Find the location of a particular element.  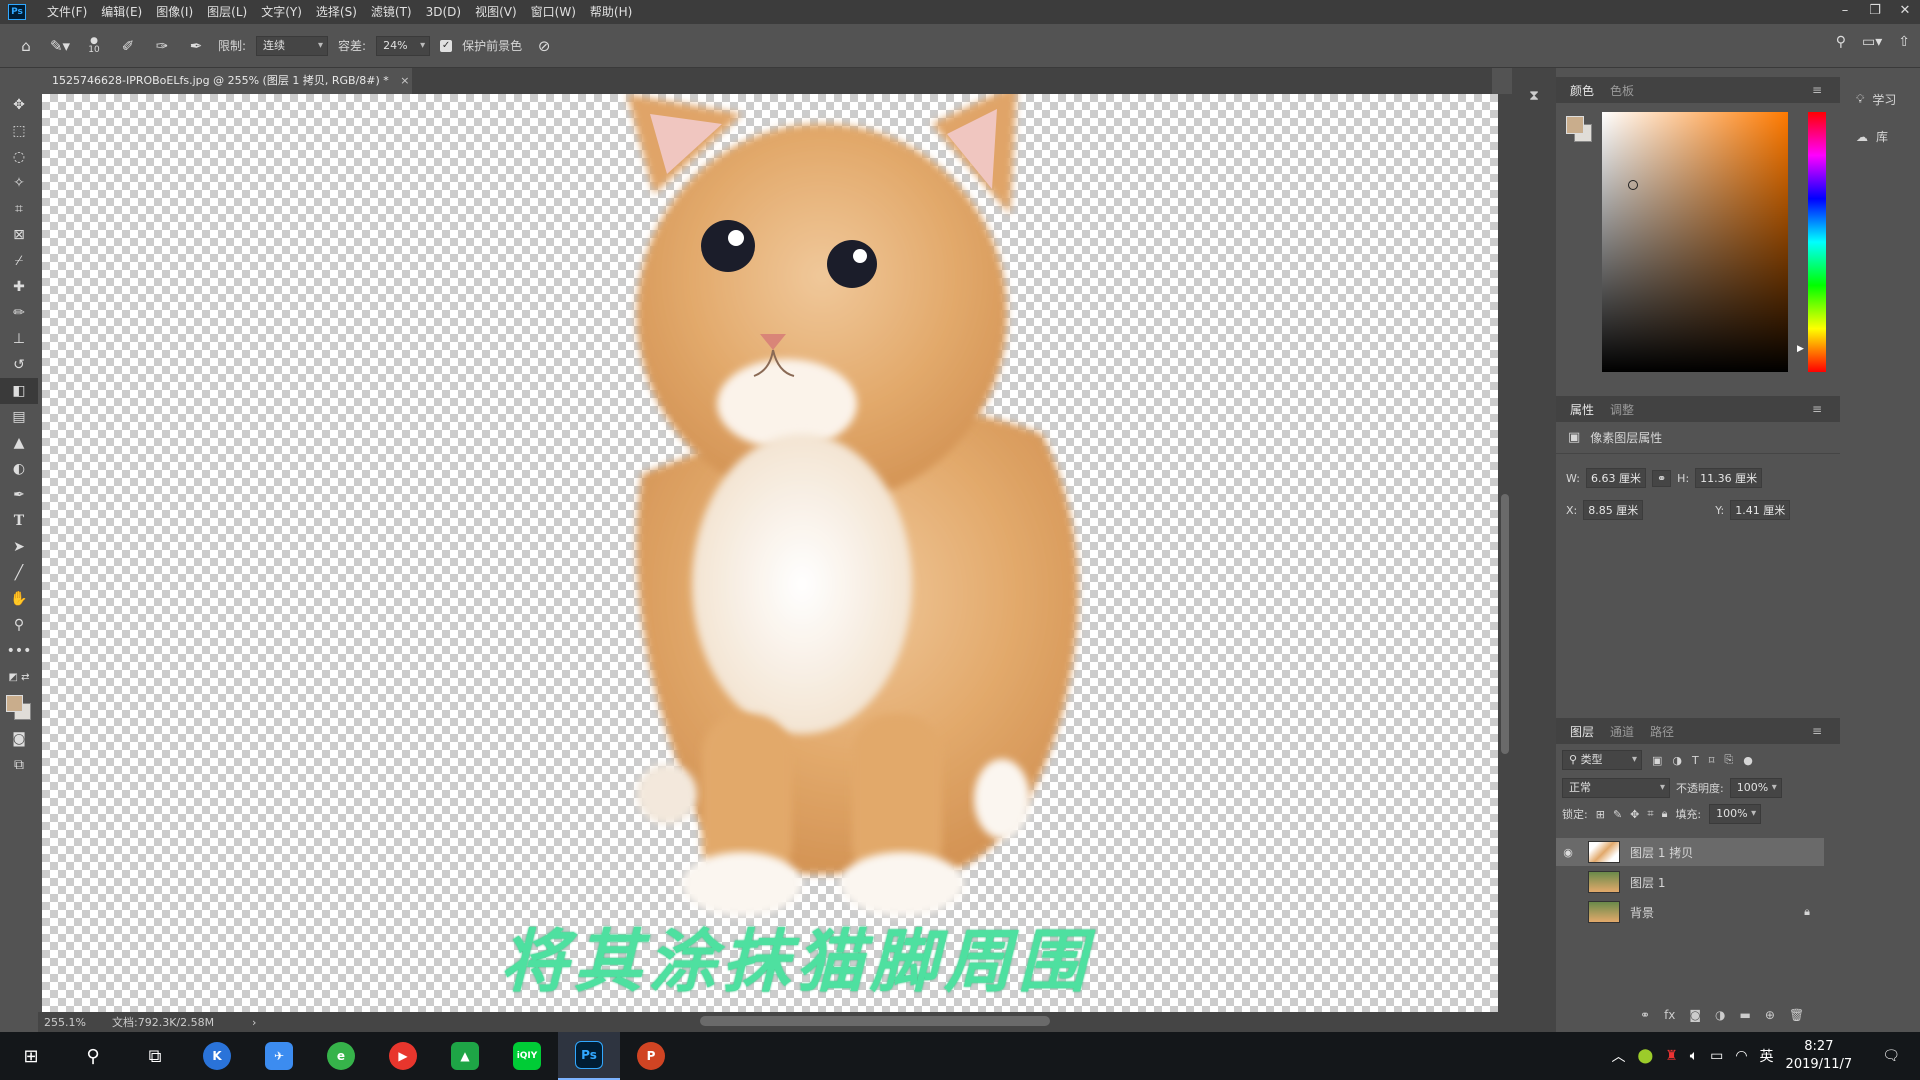

lock-position-icon: ✥ is located at coordinates (1634, 814).